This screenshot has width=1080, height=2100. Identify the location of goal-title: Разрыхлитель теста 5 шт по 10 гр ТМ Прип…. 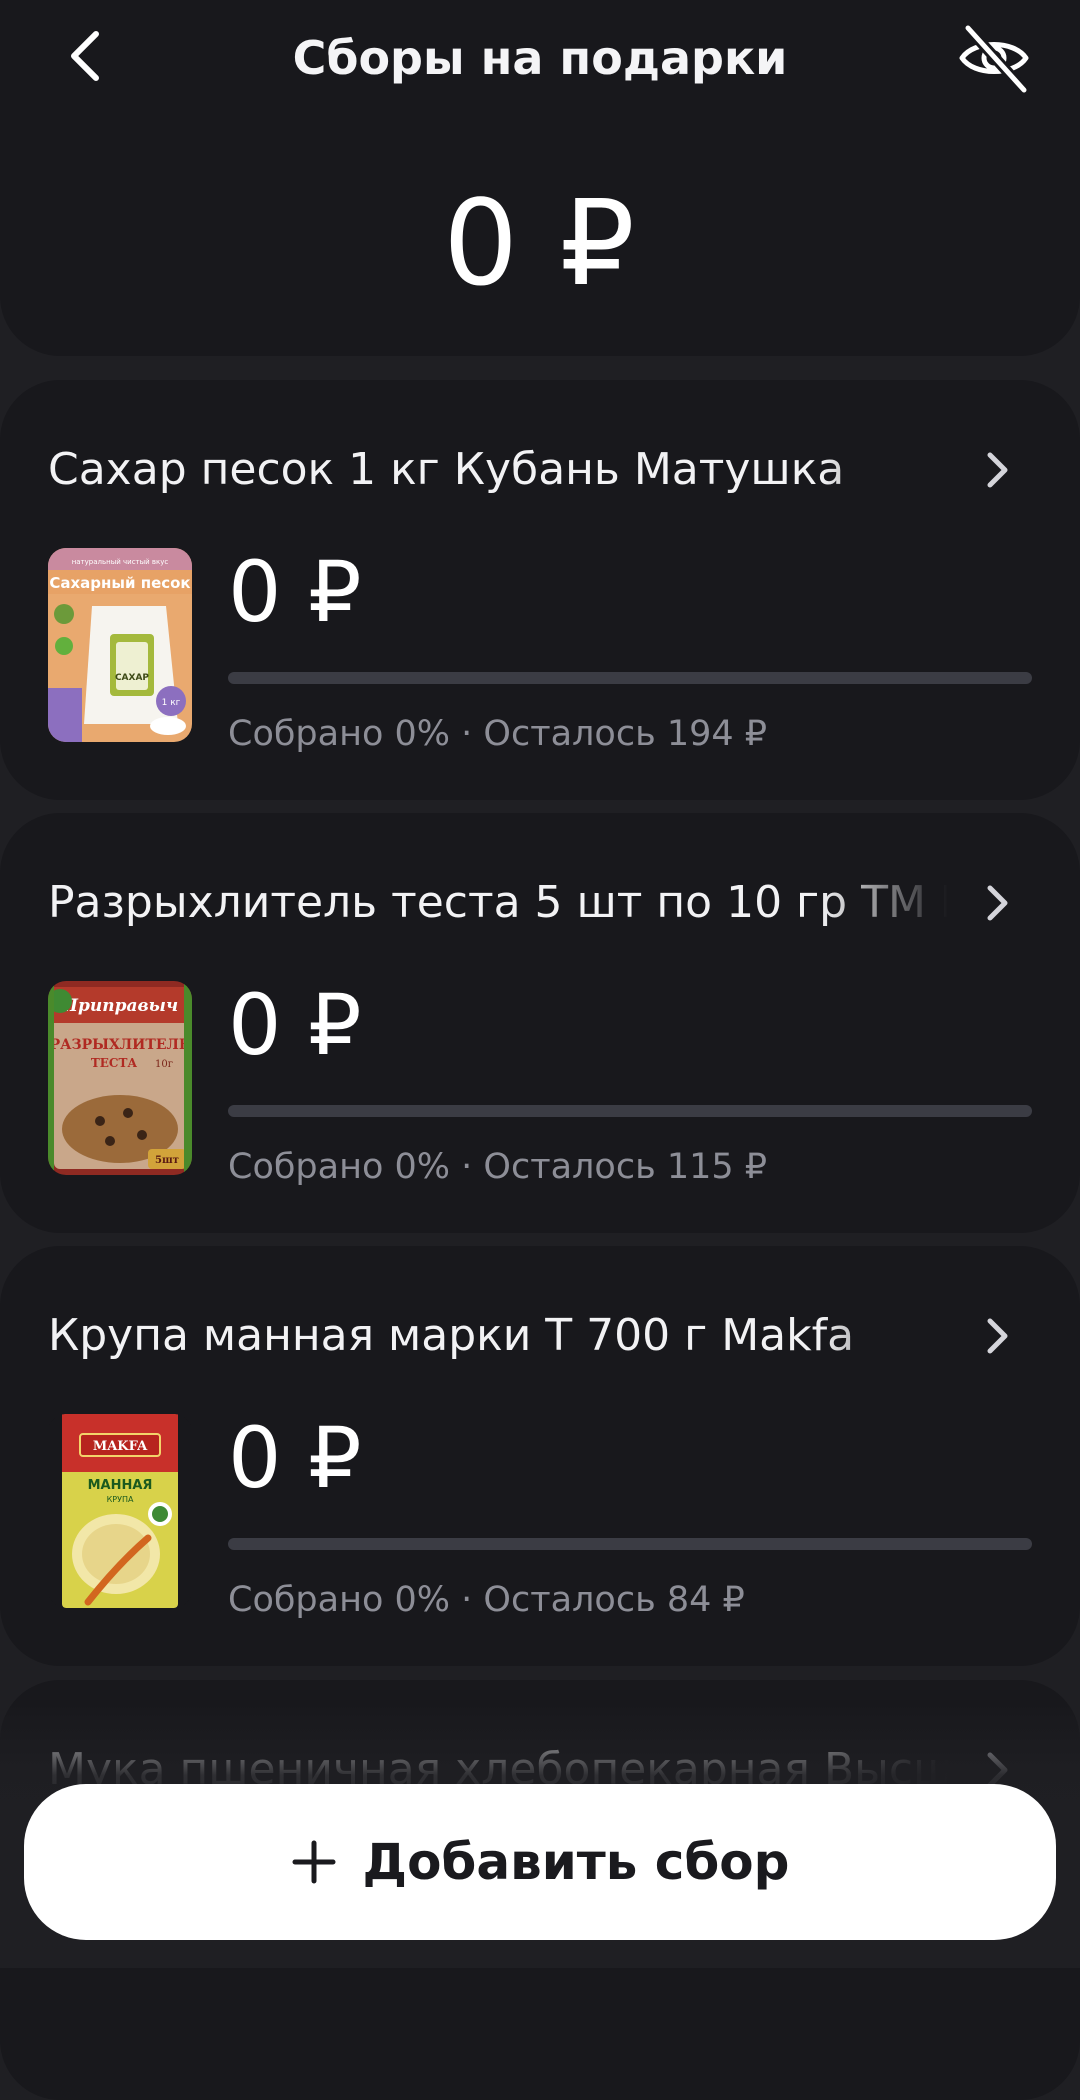
(498, 902).